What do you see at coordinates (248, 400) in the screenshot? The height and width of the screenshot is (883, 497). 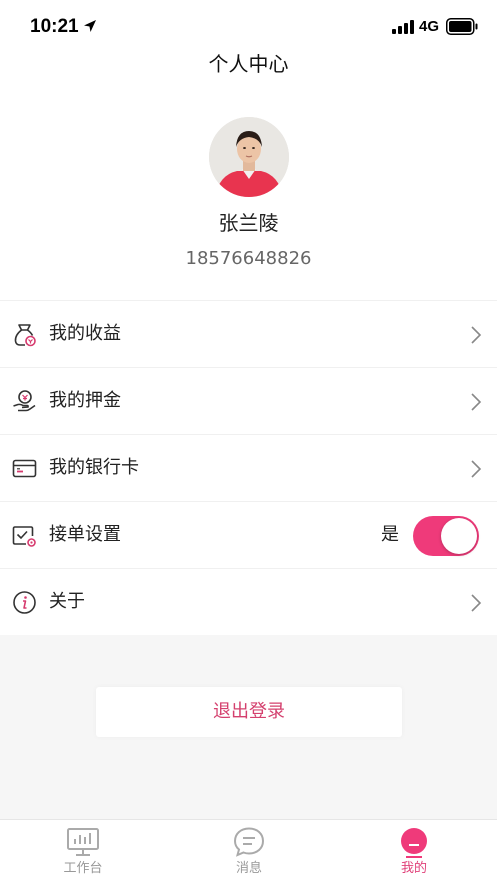 I see `menu-item-deposit: 我的押金` at bounding box center [248, 400].